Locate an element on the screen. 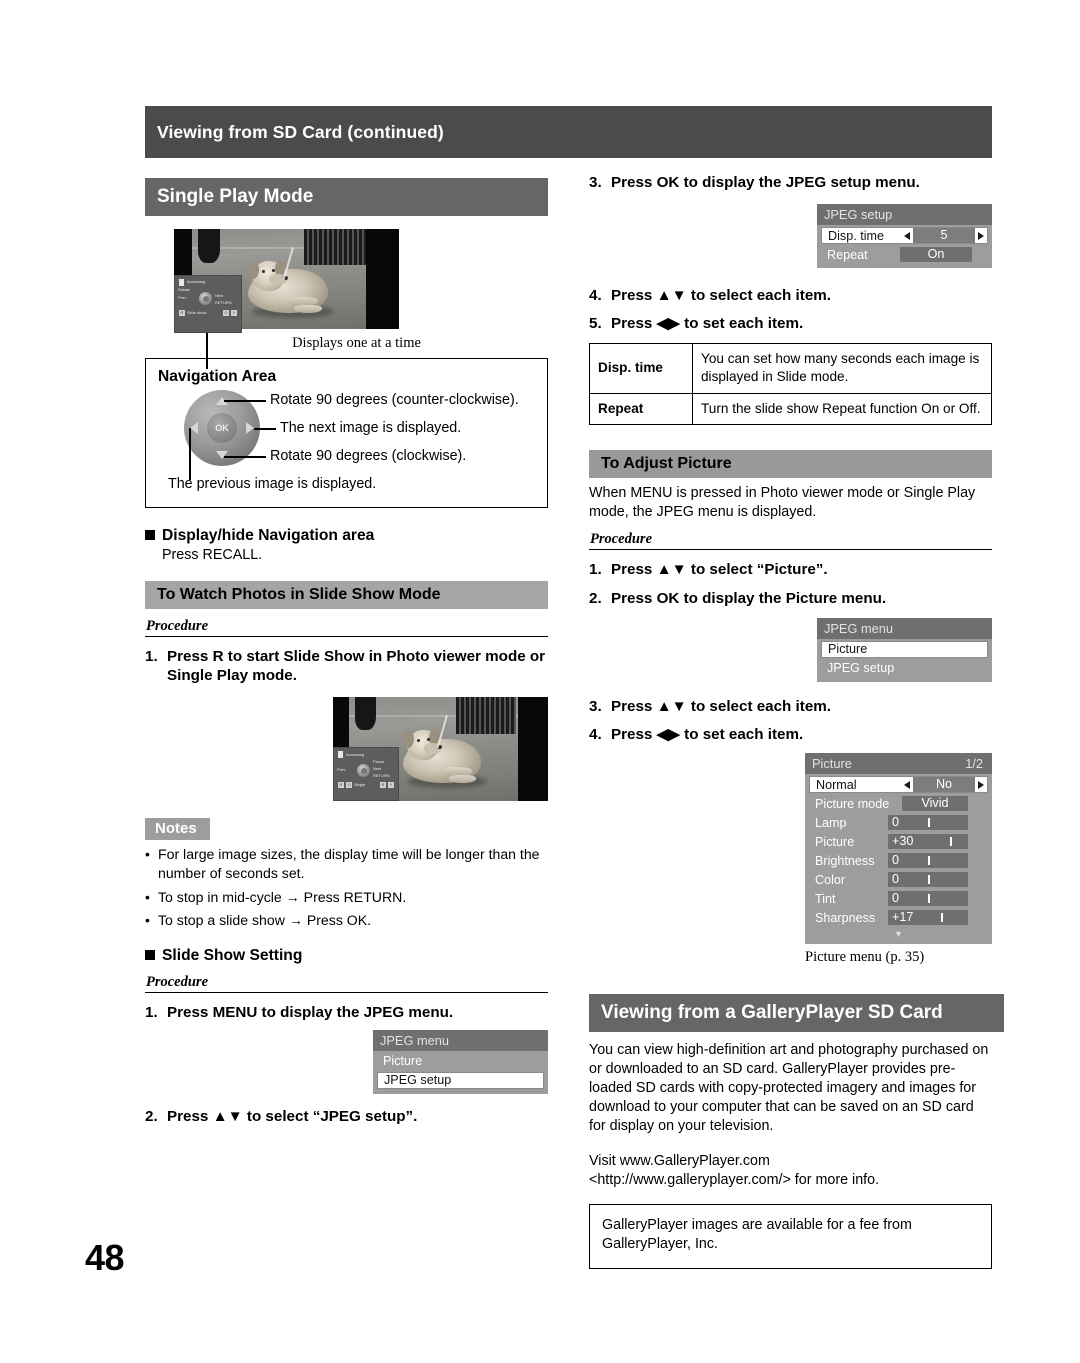 The height and width of the screenshot is (1363, 1080). note-text: To stop in mid-cycle → Press RETURN. is located at coordinates (282, 896).